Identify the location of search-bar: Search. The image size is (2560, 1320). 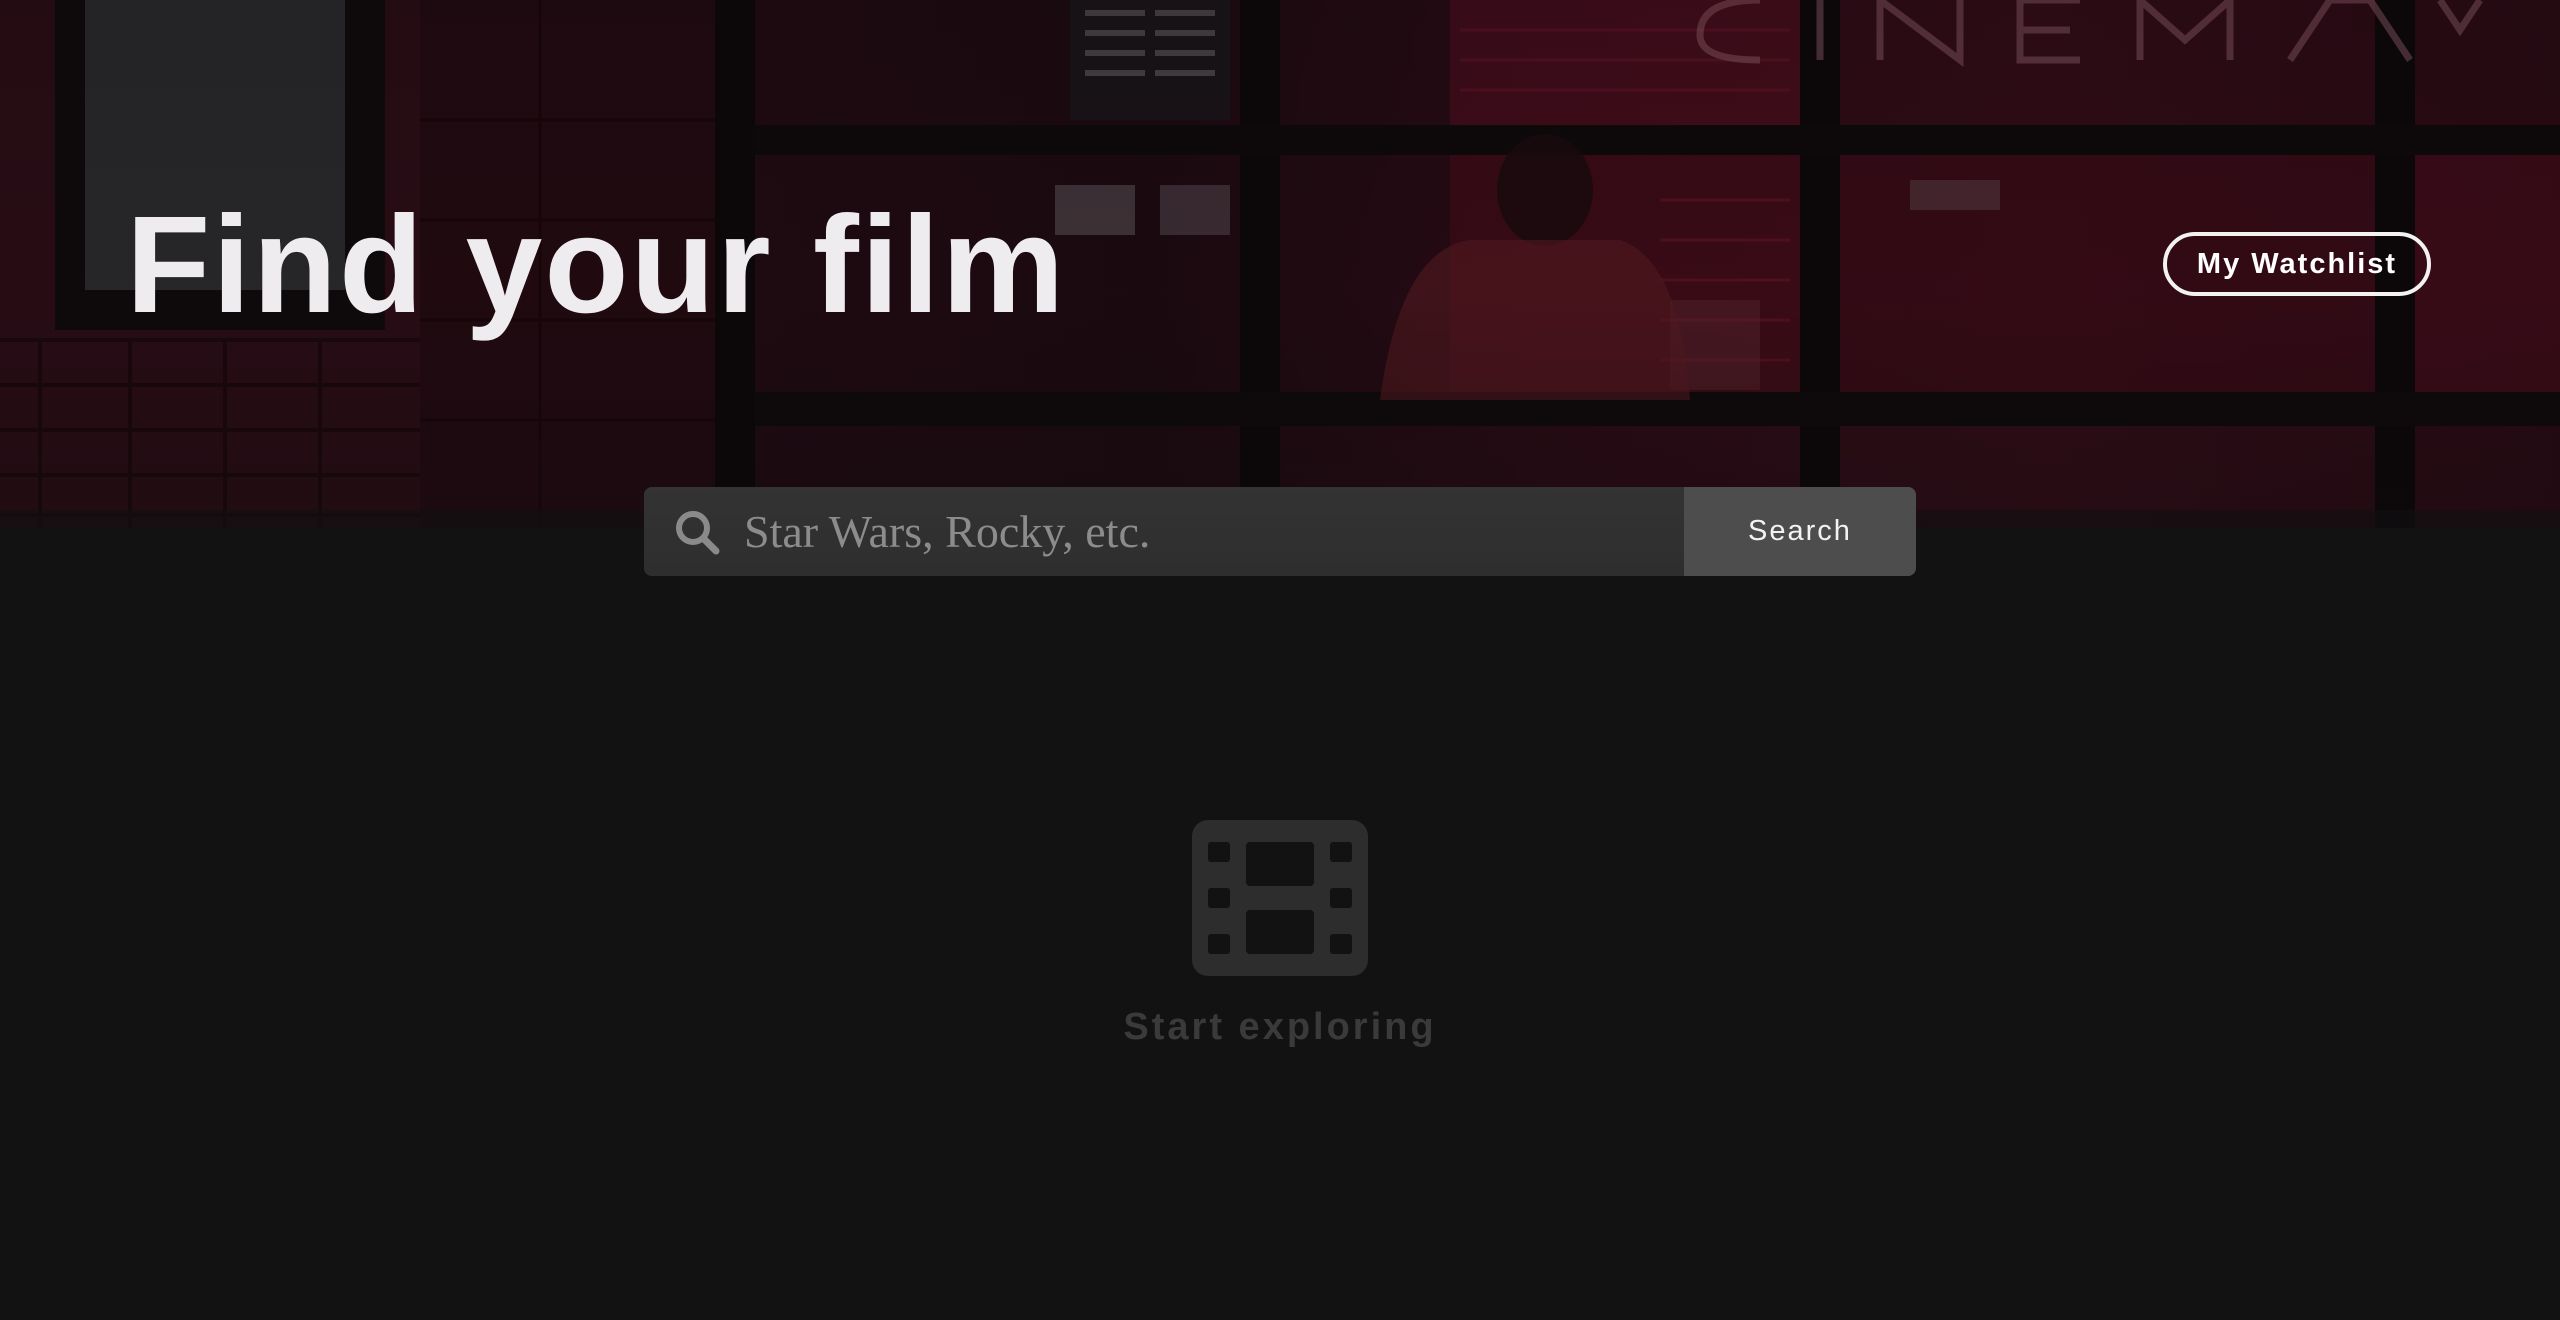
(1280, 531).